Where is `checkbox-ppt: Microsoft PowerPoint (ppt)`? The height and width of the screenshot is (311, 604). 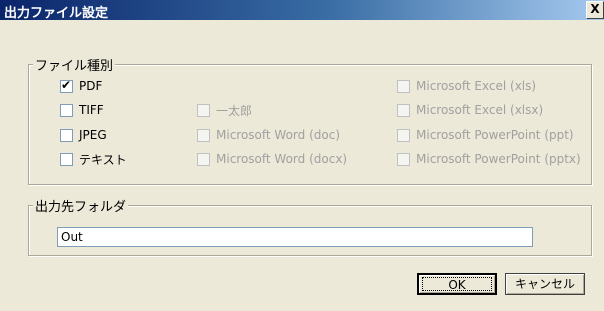
checkbox-ppt: Microsoft PowerPoint (ppt) is located at coordinates (485, 135).